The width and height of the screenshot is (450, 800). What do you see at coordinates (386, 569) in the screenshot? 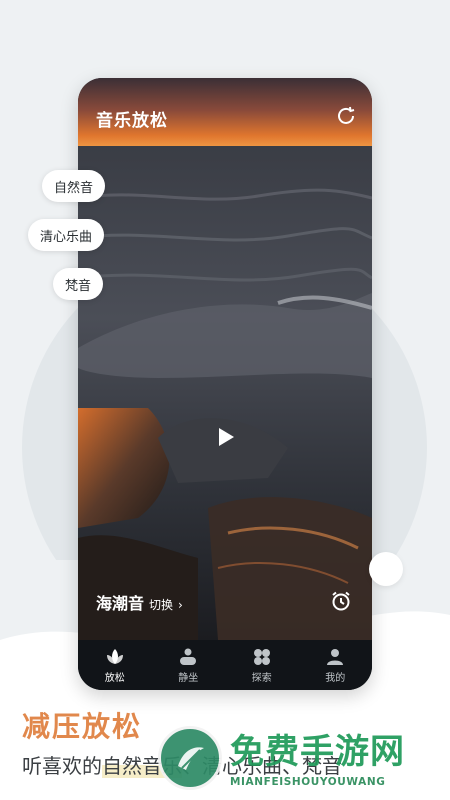
I see `decorative-dot` at bounding box center [386, 569].